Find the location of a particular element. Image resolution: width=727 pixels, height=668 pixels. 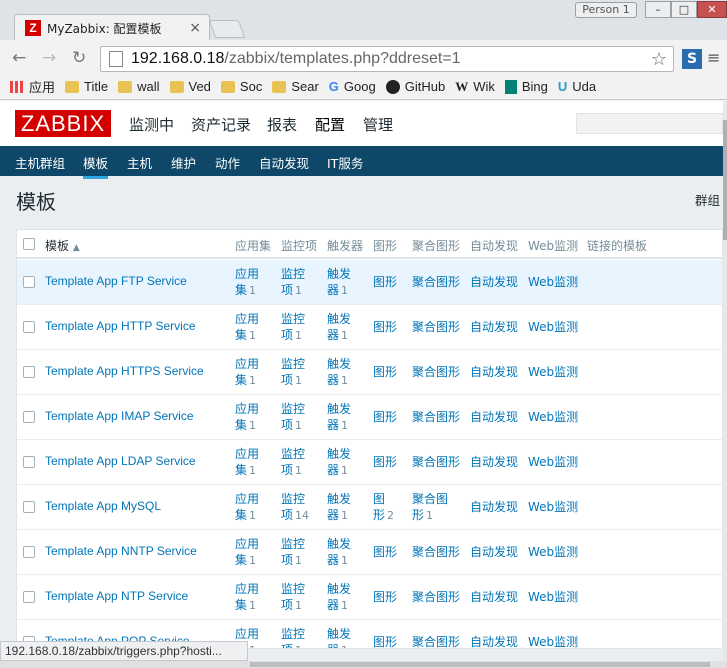

items-link: 监控项 14 is located at coordinates (295, 507).